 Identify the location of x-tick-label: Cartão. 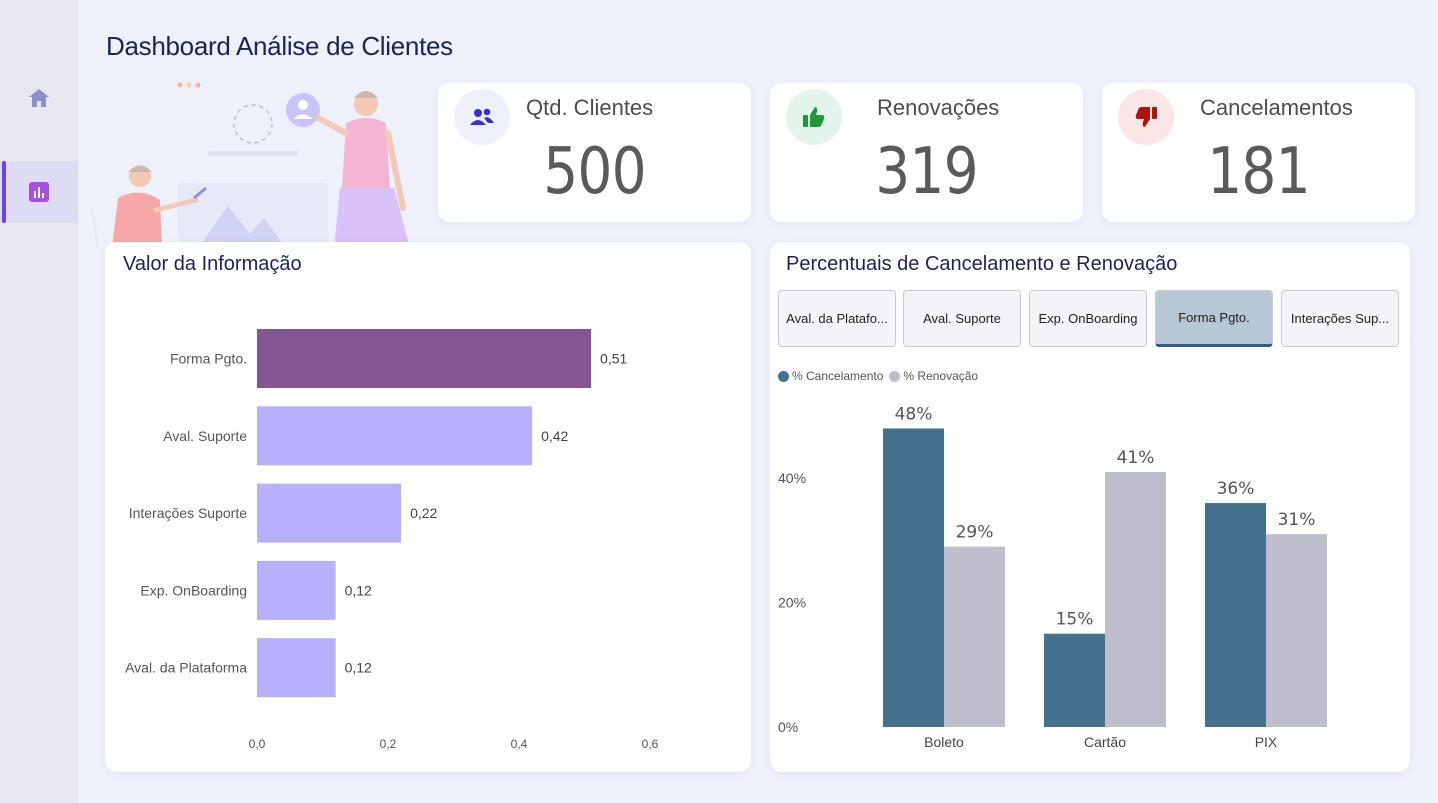
(1105, 742).